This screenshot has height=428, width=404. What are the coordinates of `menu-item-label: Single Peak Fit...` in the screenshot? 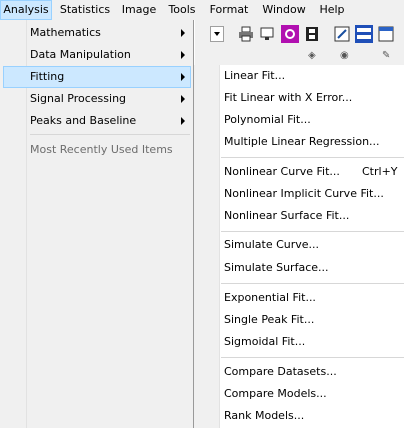 It's located at (269, 319).